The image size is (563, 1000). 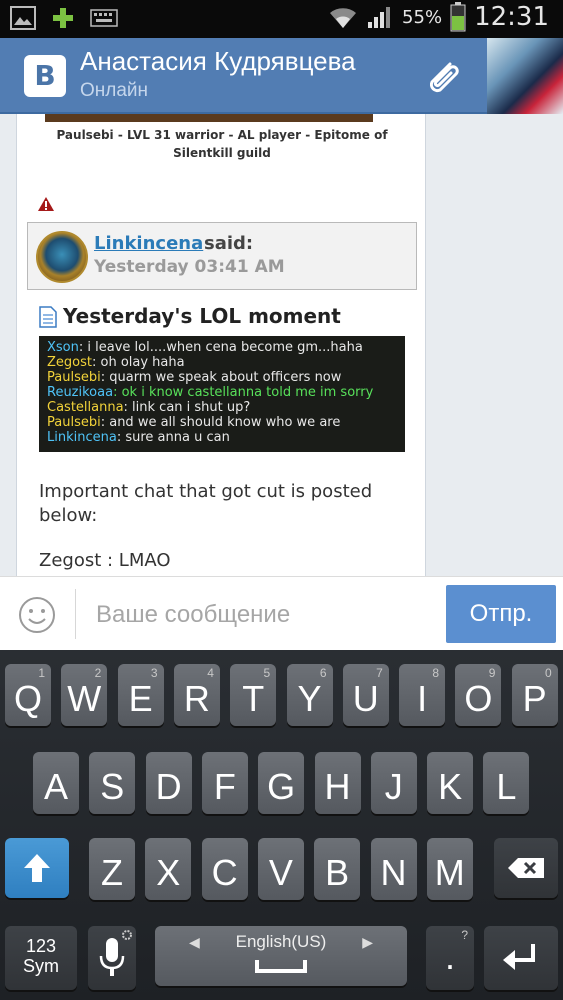 I want to click on key-v: V, so click(x=280, y=869).